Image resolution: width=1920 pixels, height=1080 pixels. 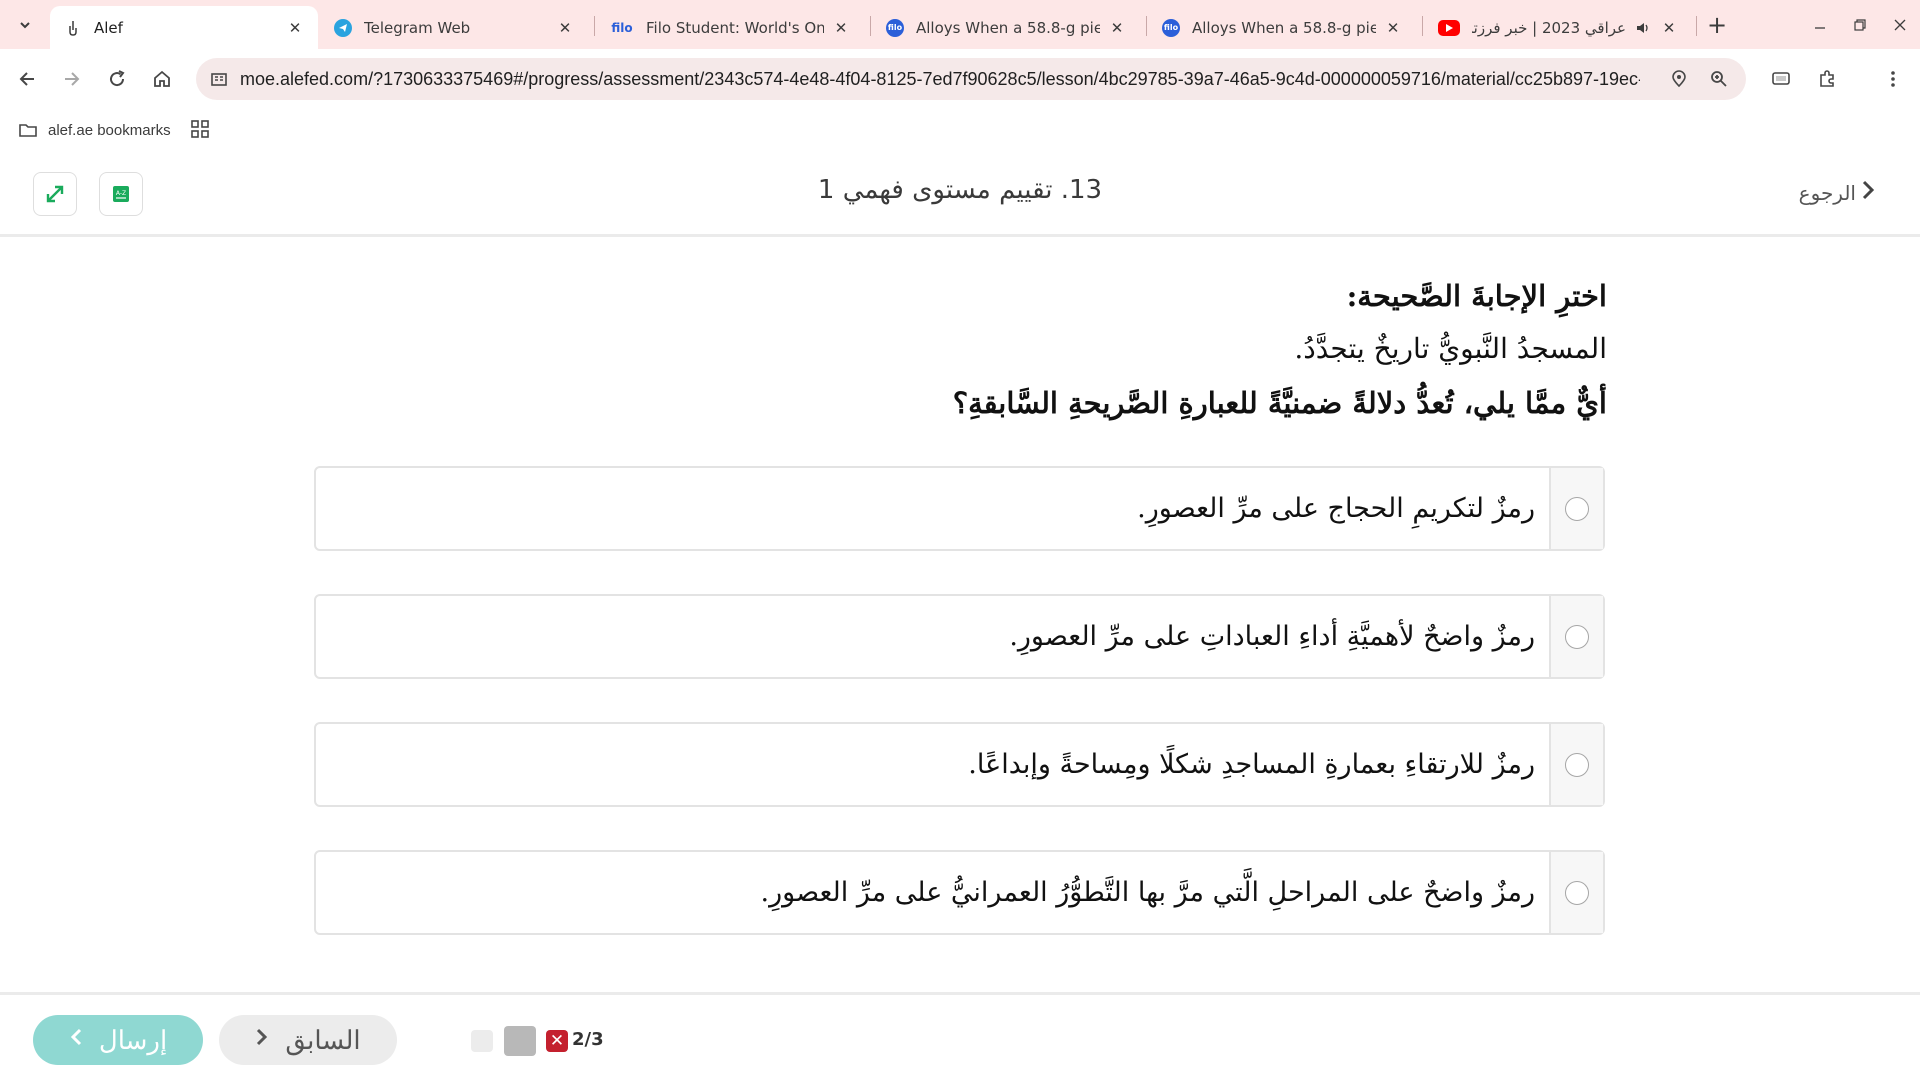 What do you see at coordinates (417, 27) in the screenshot?
I see `tab-title: Telegram Web` at bounding box center [417, 27].